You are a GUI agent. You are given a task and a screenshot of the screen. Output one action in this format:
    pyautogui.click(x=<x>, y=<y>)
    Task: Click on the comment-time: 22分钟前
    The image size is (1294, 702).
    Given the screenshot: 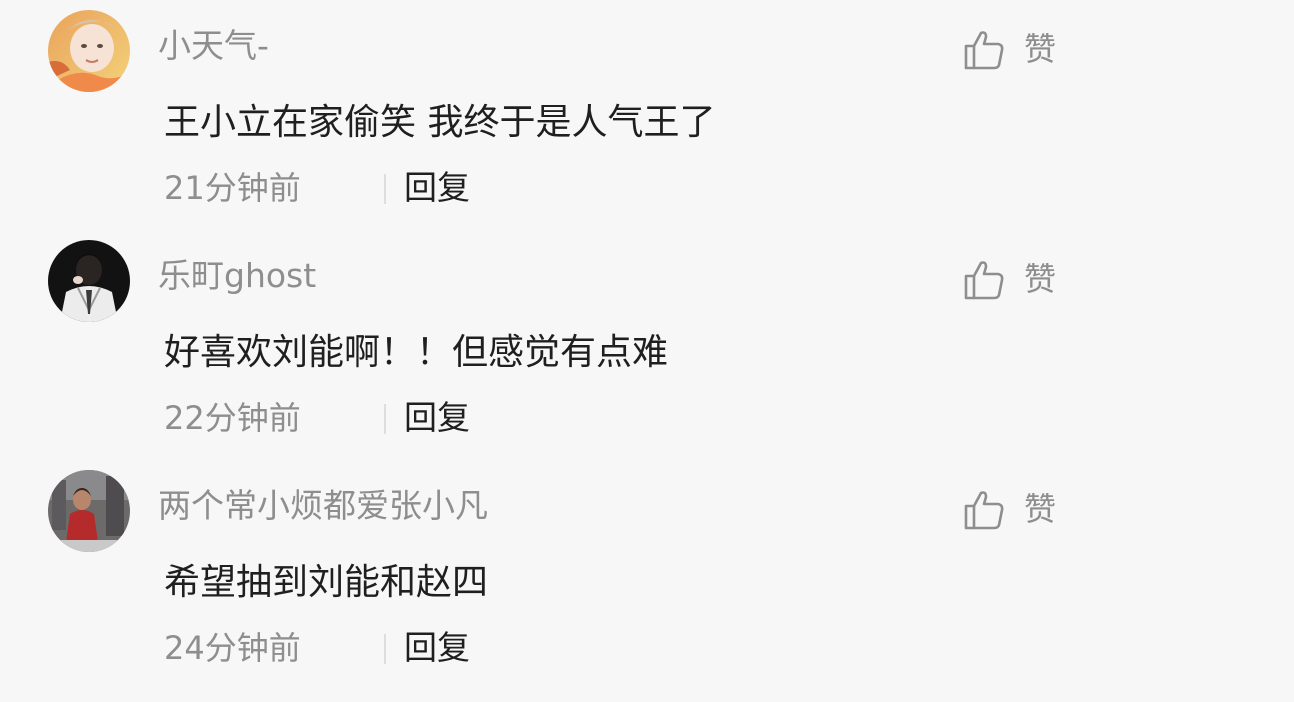 What is the action you would take?
    pyautogui.click(x=232, y=418)
    